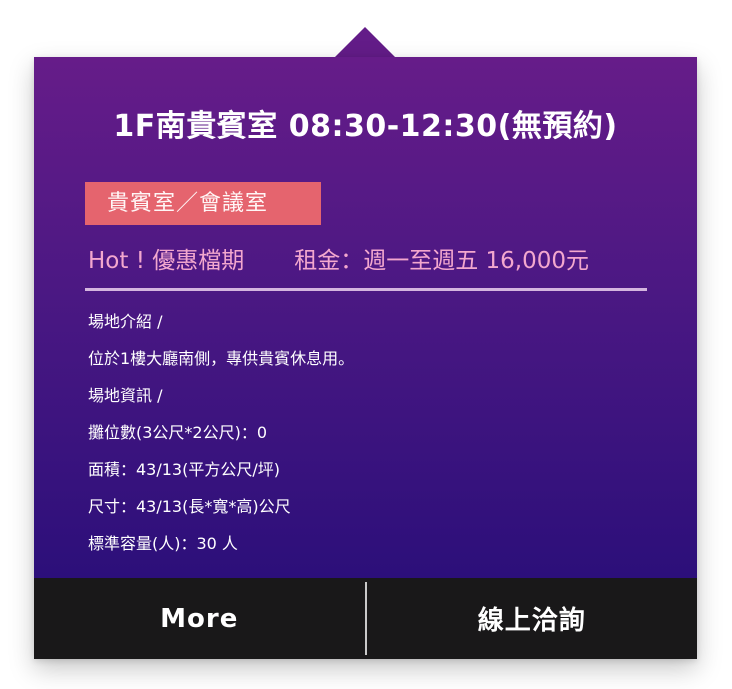  What do you see at coordinates (365, 42) in the screenshot?
I see `popover-arrow` at bounding box center [365, 42].